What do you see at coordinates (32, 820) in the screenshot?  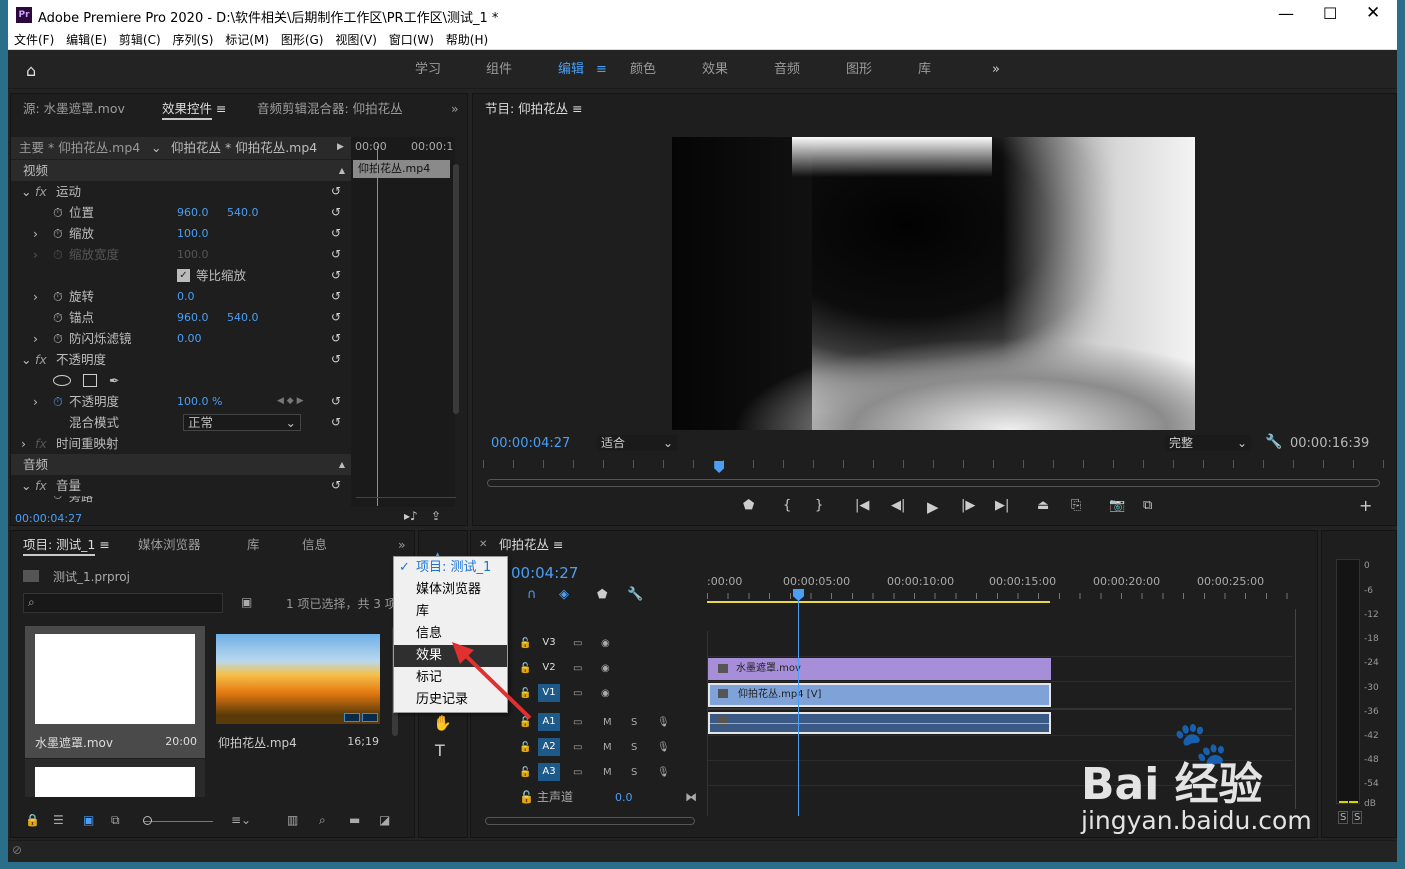 I see `lock-icon: 🔒` at bounding box center [32, 820].